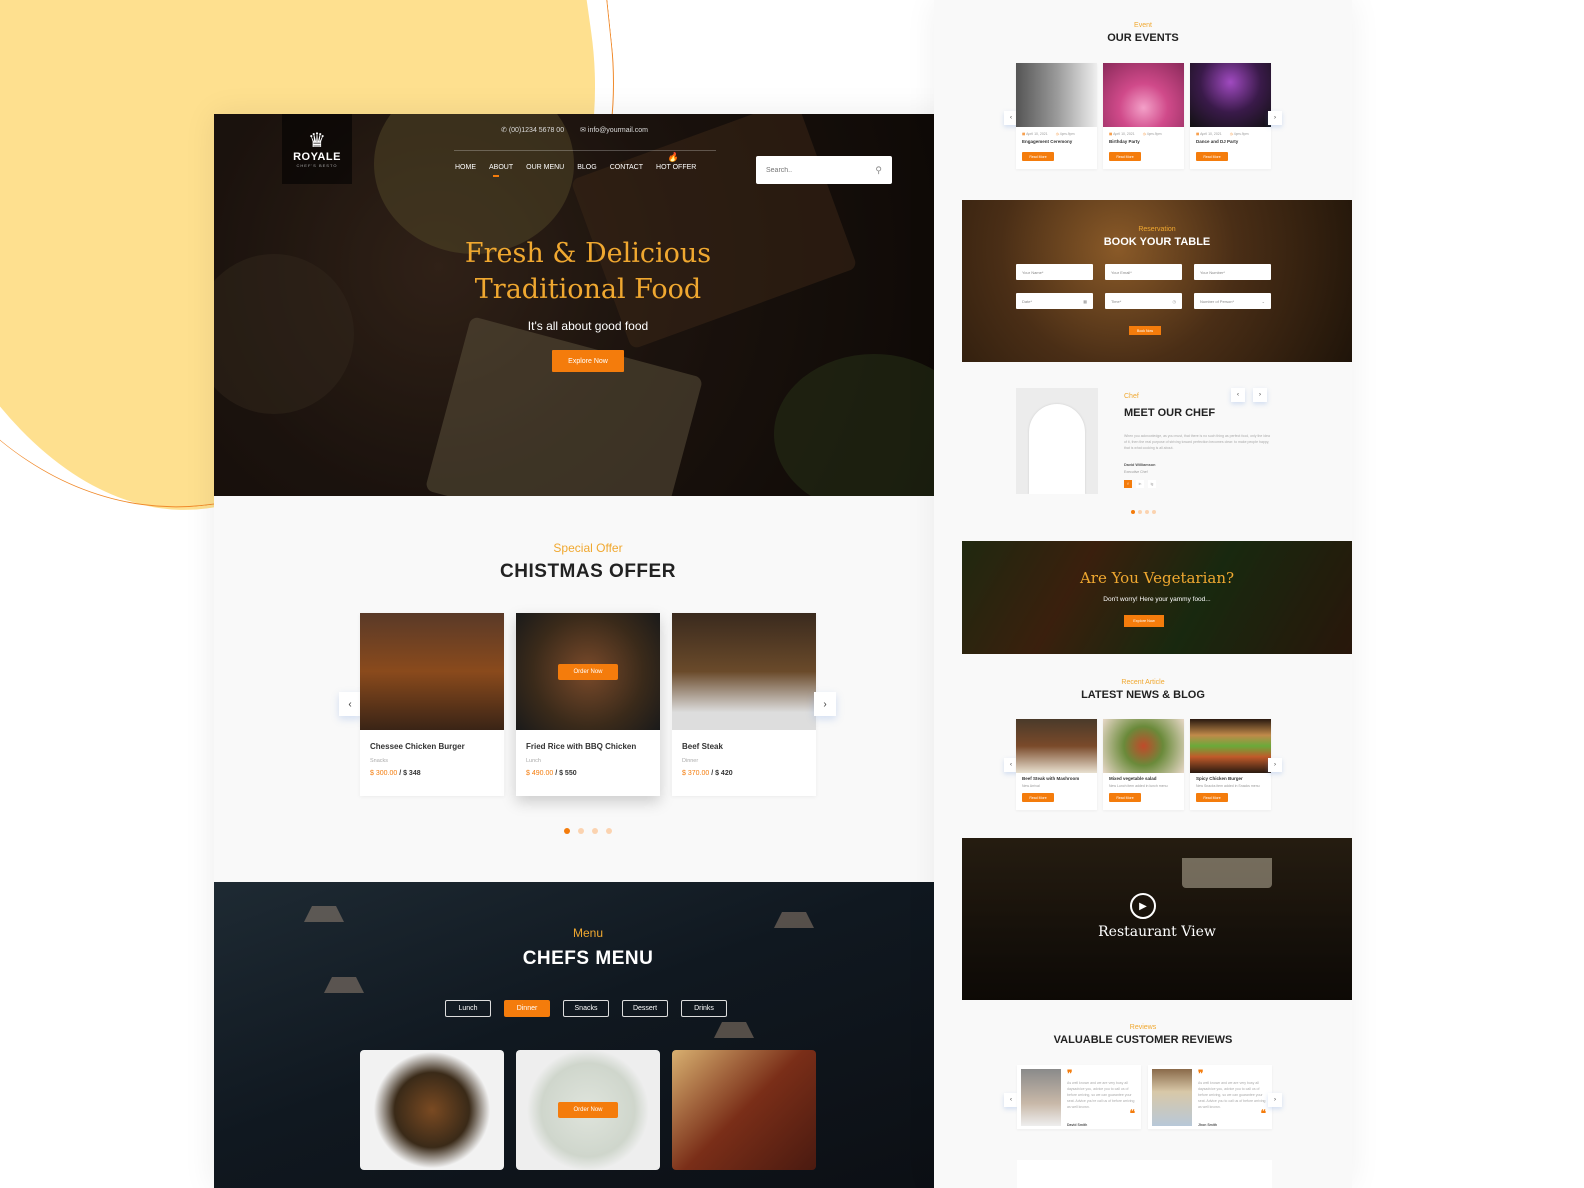 The image size is (1584, 1188). What do you see at coordinates (1145, 330) in the screenshot?
I see `book-now-button: Book Now` at bounding box center [1145, 330].